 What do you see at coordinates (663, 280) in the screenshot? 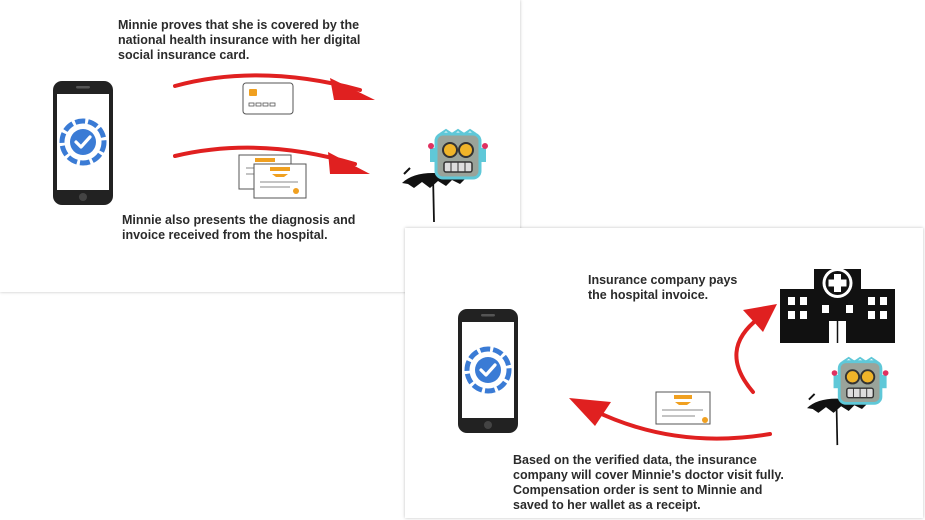
I see `caption-line: Insurance company pays` at bounding box center [663, 280].